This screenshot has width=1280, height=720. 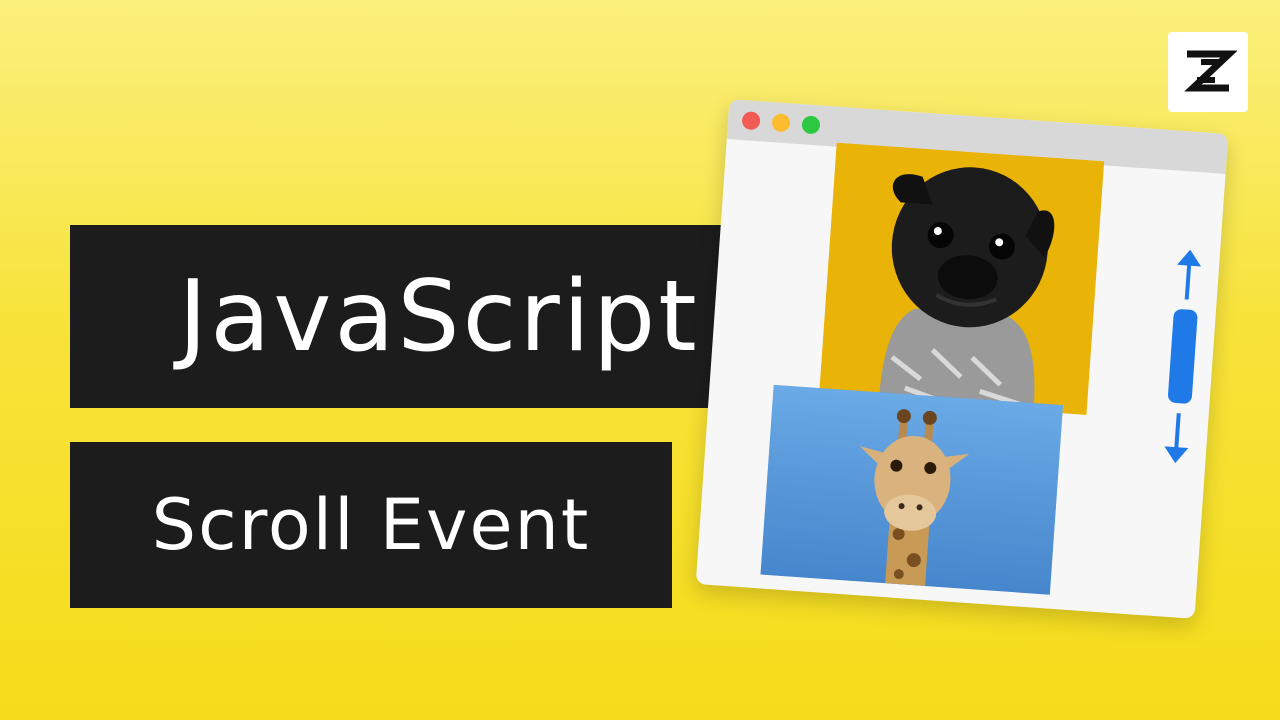 I want to click on close-dot-icon, so click(x=751, y=121).